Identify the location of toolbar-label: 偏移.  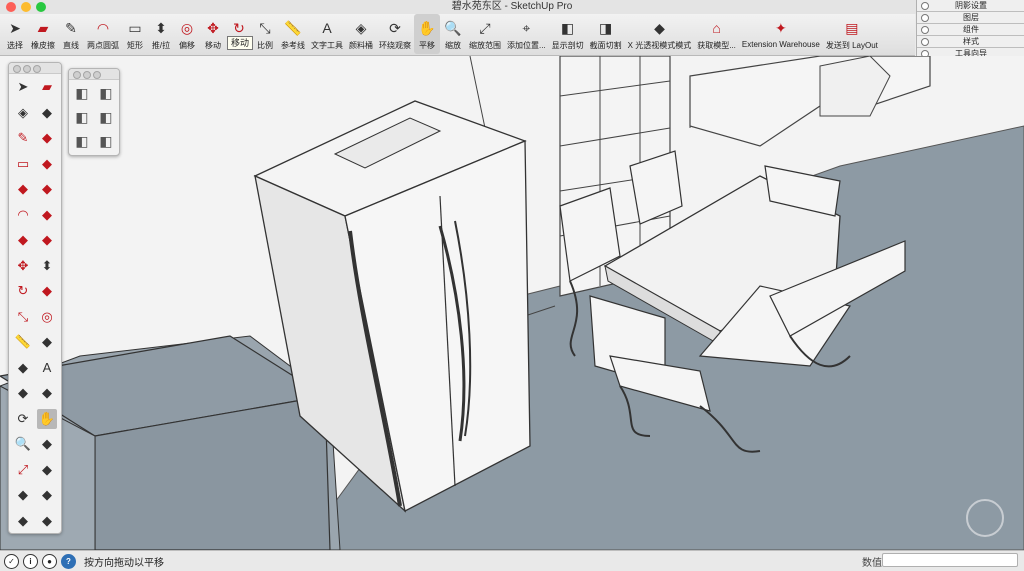
(187, 45).